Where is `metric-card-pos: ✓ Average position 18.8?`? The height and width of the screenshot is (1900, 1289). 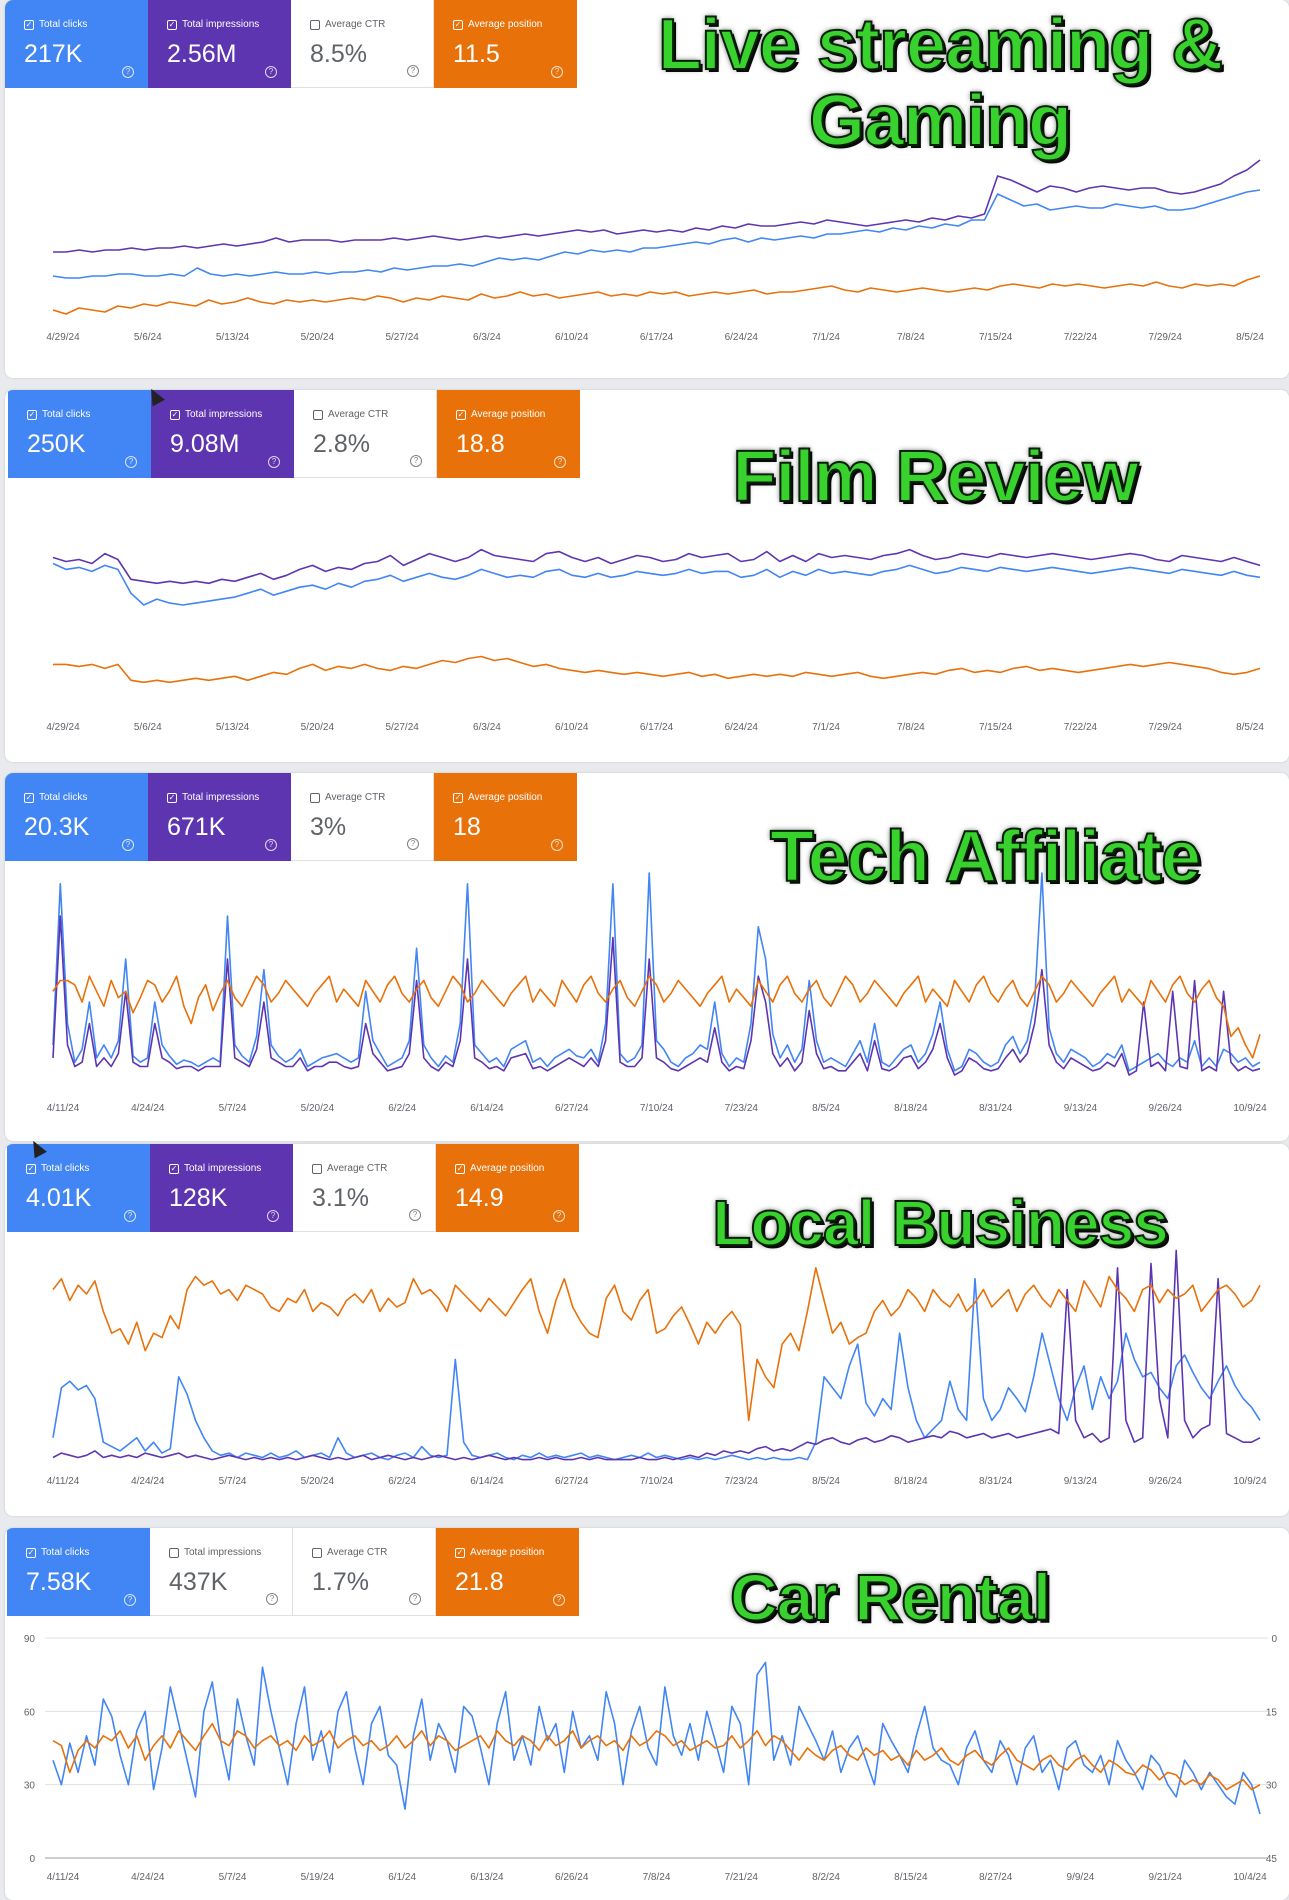 metric-card-pos: ✓ Average position 18.8? is located at coordinates (508, 434).